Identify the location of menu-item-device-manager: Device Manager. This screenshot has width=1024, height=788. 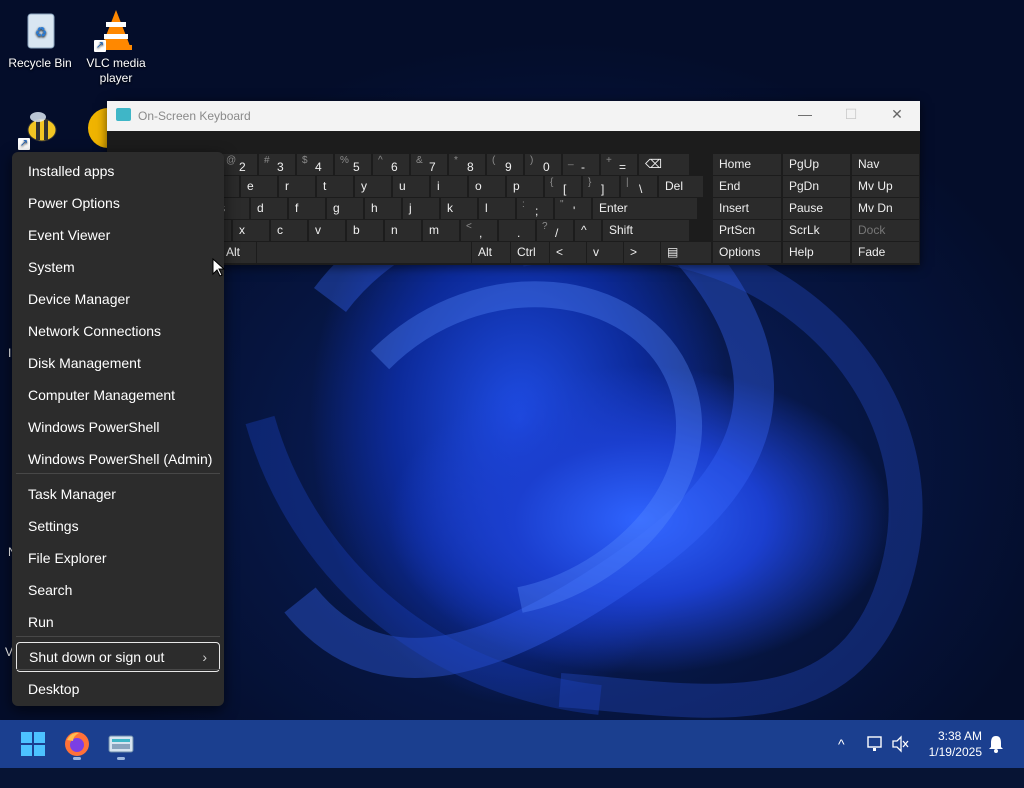
(118, 299).